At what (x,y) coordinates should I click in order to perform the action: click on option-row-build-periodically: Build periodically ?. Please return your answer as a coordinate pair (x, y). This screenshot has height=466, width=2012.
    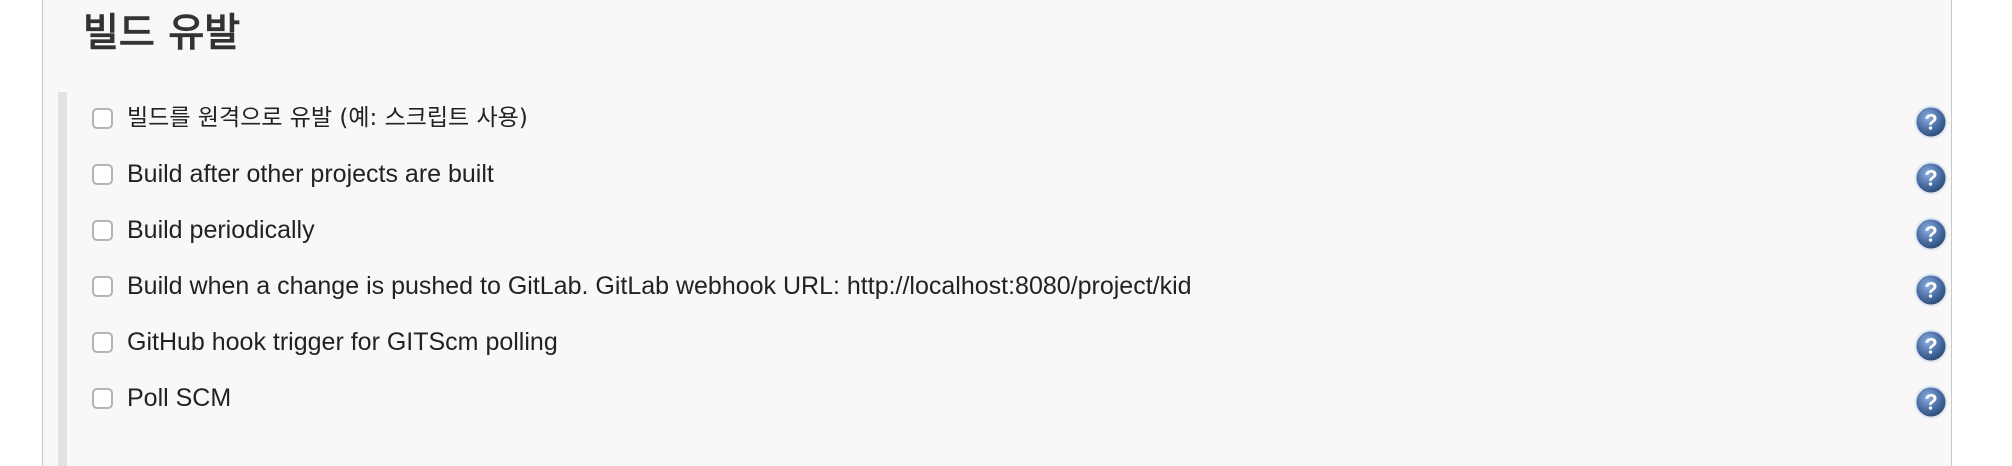
    Looking at the image, I should click on (1012, 232).